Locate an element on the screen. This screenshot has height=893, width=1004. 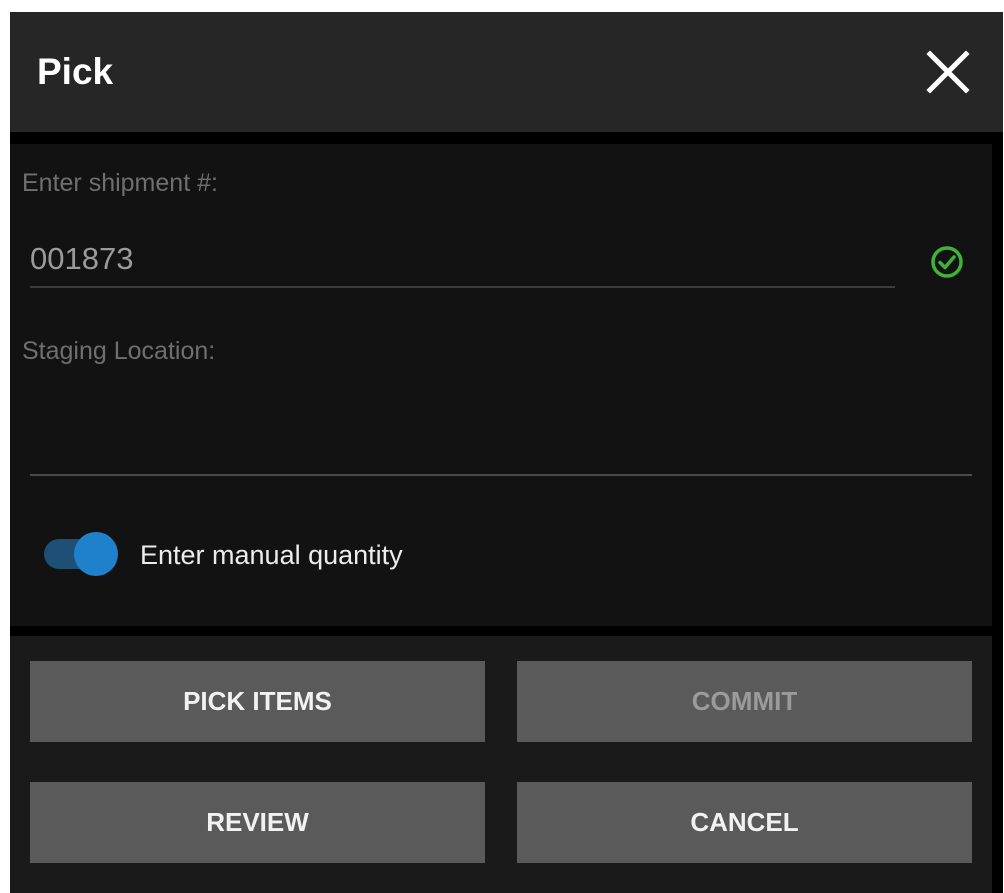
toggle-knob is located at coordinates (96, 554).